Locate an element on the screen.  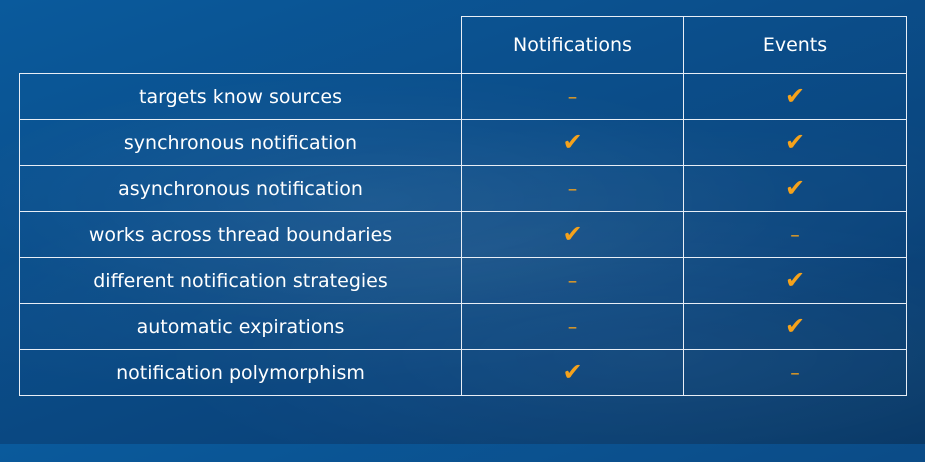
table-row: synchronous notification ✔ ✔ is located at coordinates (463, 142).